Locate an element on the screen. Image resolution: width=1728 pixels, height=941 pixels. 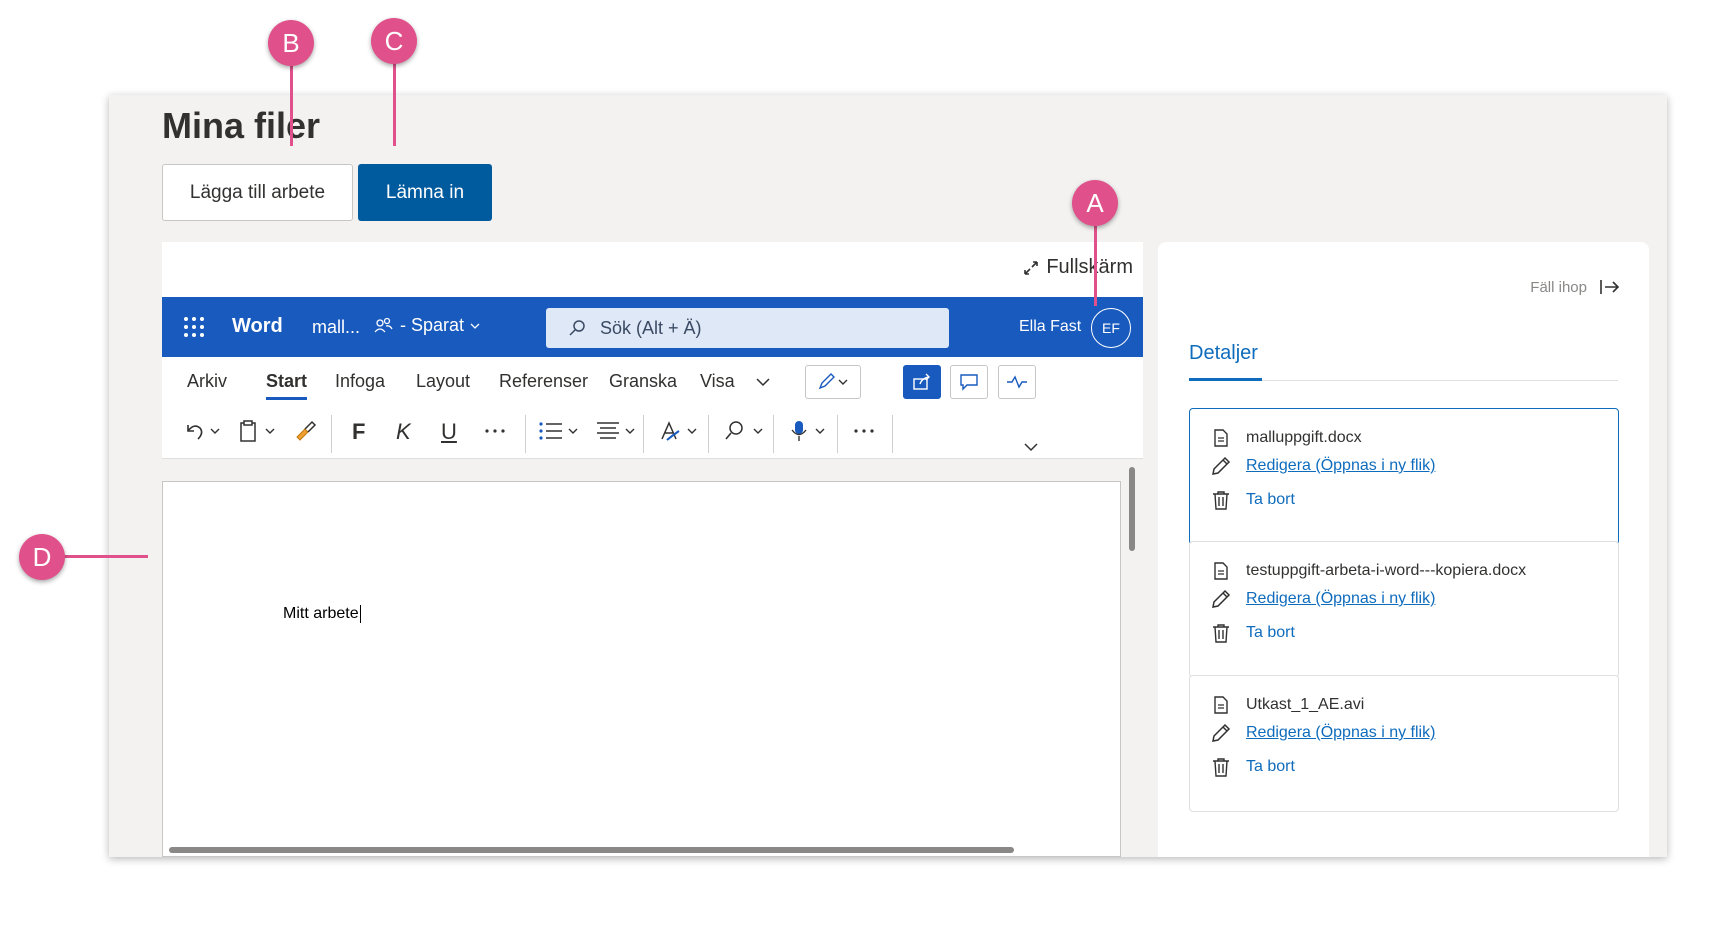
bold-button: F is located at coordinates (358, 432).